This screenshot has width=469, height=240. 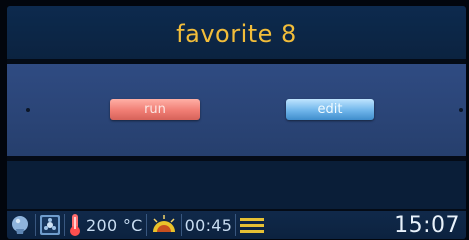 I want to click on edit-button-label: edit, so click(x=330, y=109).